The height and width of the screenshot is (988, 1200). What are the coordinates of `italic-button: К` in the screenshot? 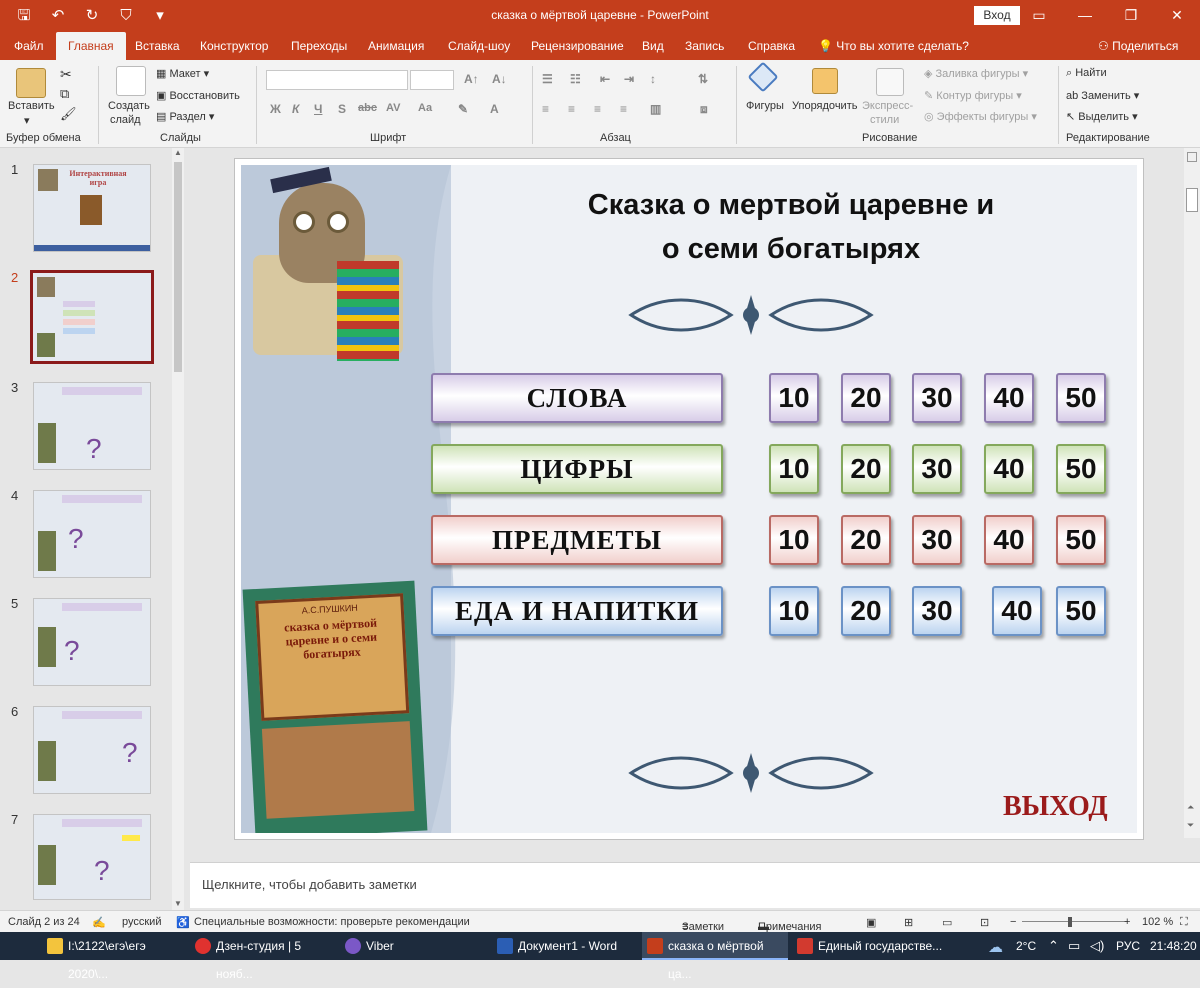 It's located at (295, 109).